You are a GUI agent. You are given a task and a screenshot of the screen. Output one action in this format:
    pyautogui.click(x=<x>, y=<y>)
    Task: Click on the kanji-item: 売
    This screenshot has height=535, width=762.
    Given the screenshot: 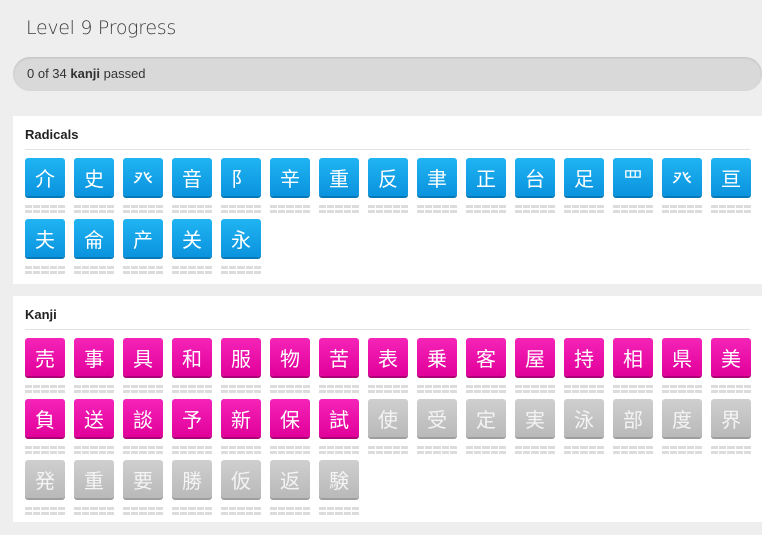 What is the action you would take?
    pyautogui.click(x=45, y=368)
    